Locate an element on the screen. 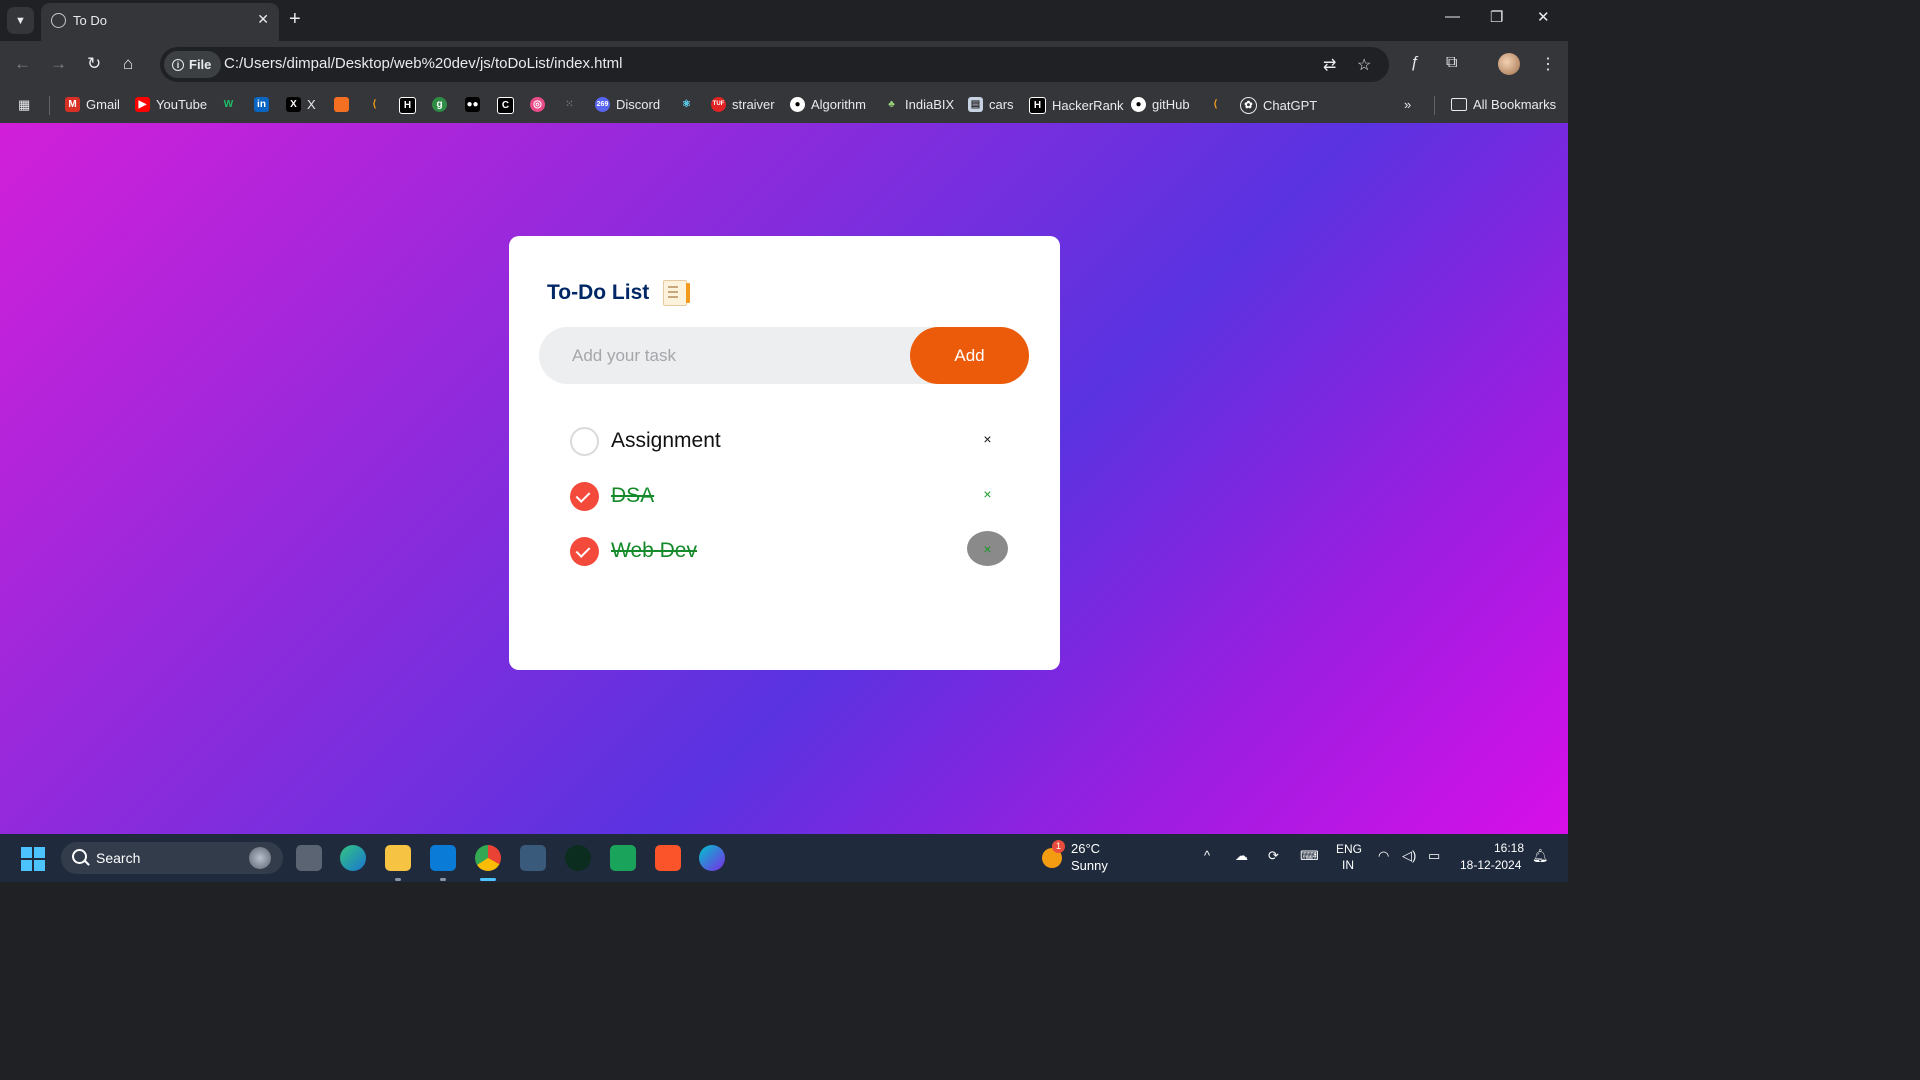 This screenshot has height=1080, width=1920. all-bookmarks: All Bookmarks is located at coordinates (1503, 104).